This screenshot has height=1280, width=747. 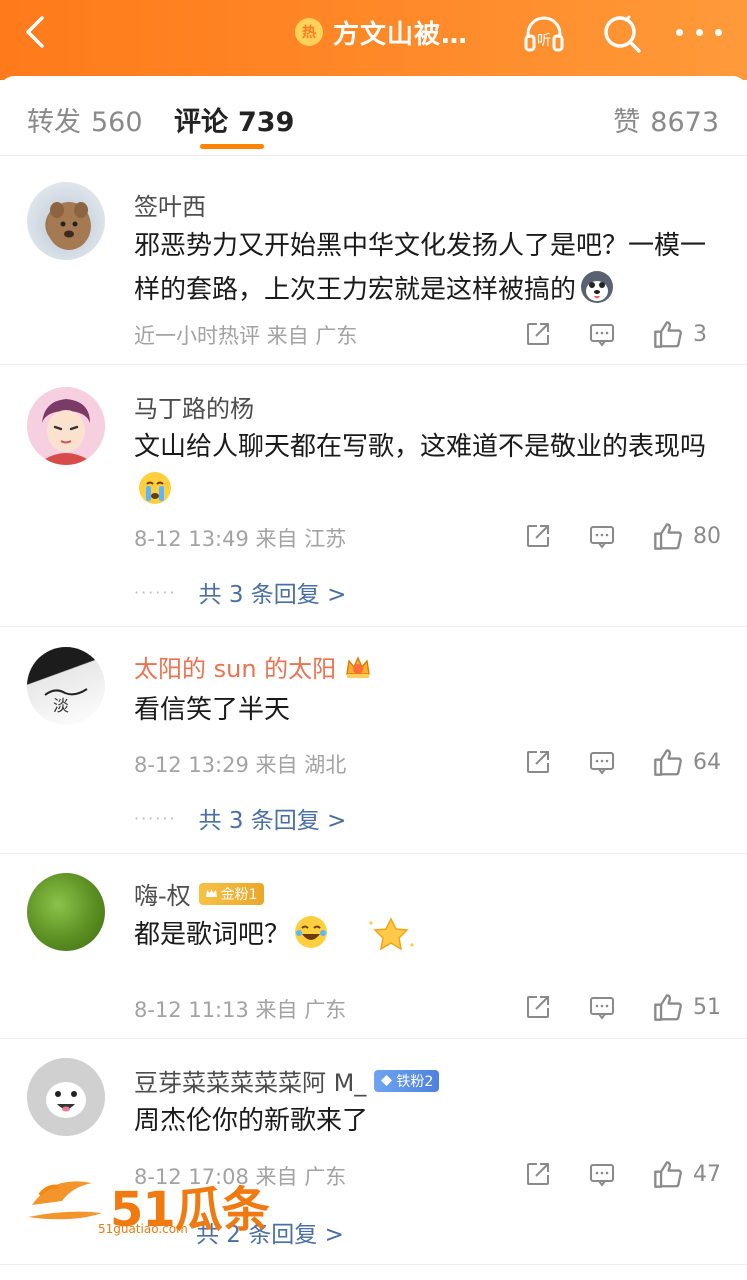 What do you see at coordinates (358, 666) in the screenshot?
I see `crown-vip-icon` at bounding box center [358, 666].